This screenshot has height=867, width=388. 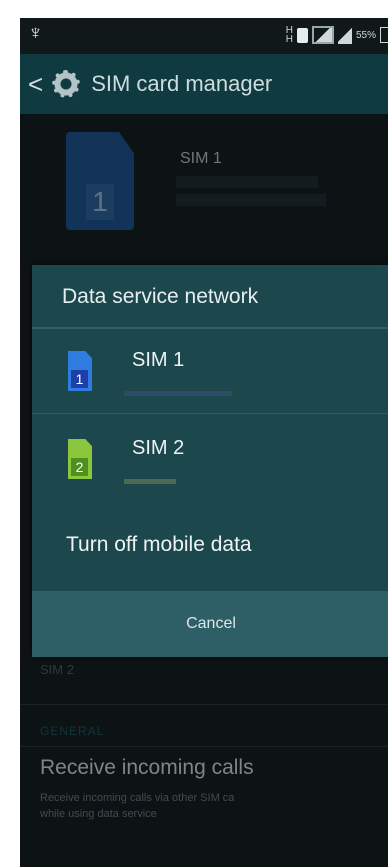 What do you see at coordinates (210, 413) in the screenshot?
I see `option-divider` at bounding box center [210, 413].